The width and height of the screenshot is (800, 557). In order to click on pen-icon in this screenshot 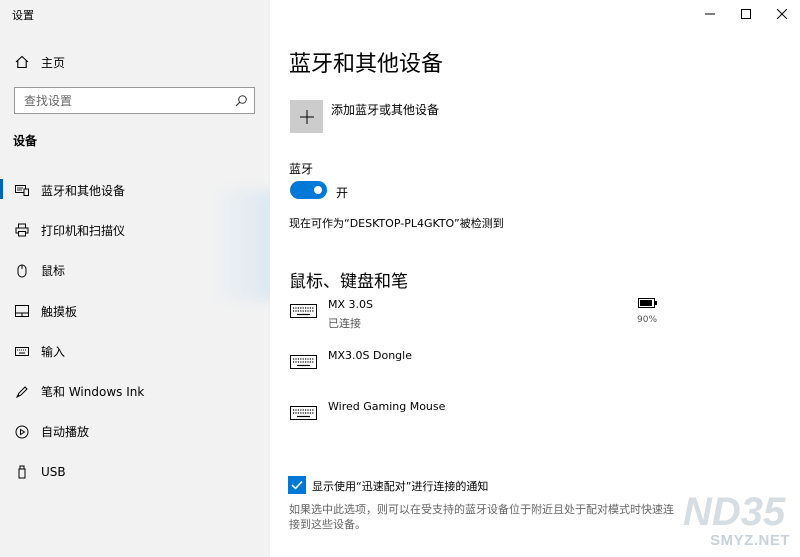, I will do `click(22, 392)`.